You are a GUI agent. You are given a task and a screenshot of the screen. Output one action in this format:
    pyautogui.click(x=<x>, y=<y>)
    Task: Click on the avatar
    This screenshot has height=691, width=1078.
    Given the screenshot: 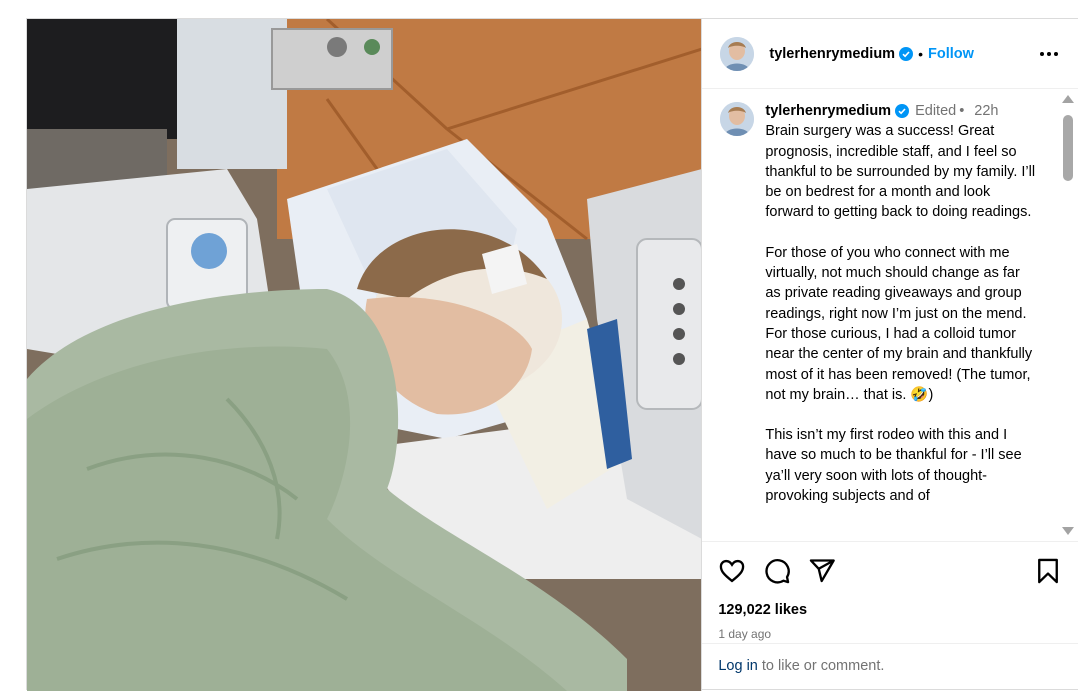 What is the action you would take?
    pyautogui.click(x=737, y=53)
    